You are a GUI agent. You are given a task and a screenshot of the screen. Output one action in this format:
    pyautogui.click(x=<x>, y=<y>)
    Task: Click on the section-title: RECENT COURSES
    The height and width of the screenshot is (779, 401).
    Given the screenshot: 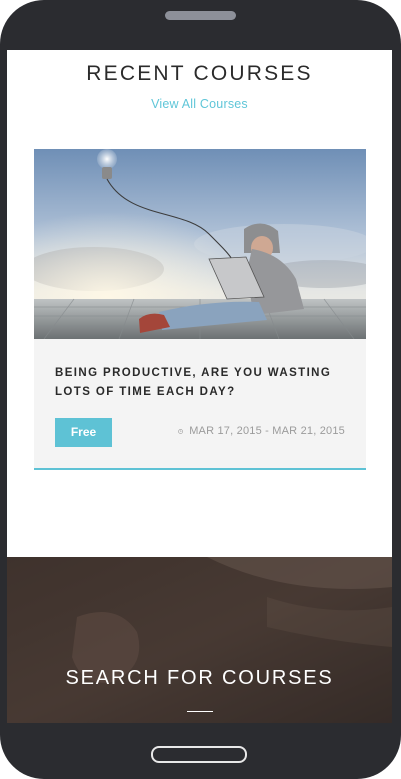 What is the action you would take?
    pyautogui.click(x=199, y=73)
    